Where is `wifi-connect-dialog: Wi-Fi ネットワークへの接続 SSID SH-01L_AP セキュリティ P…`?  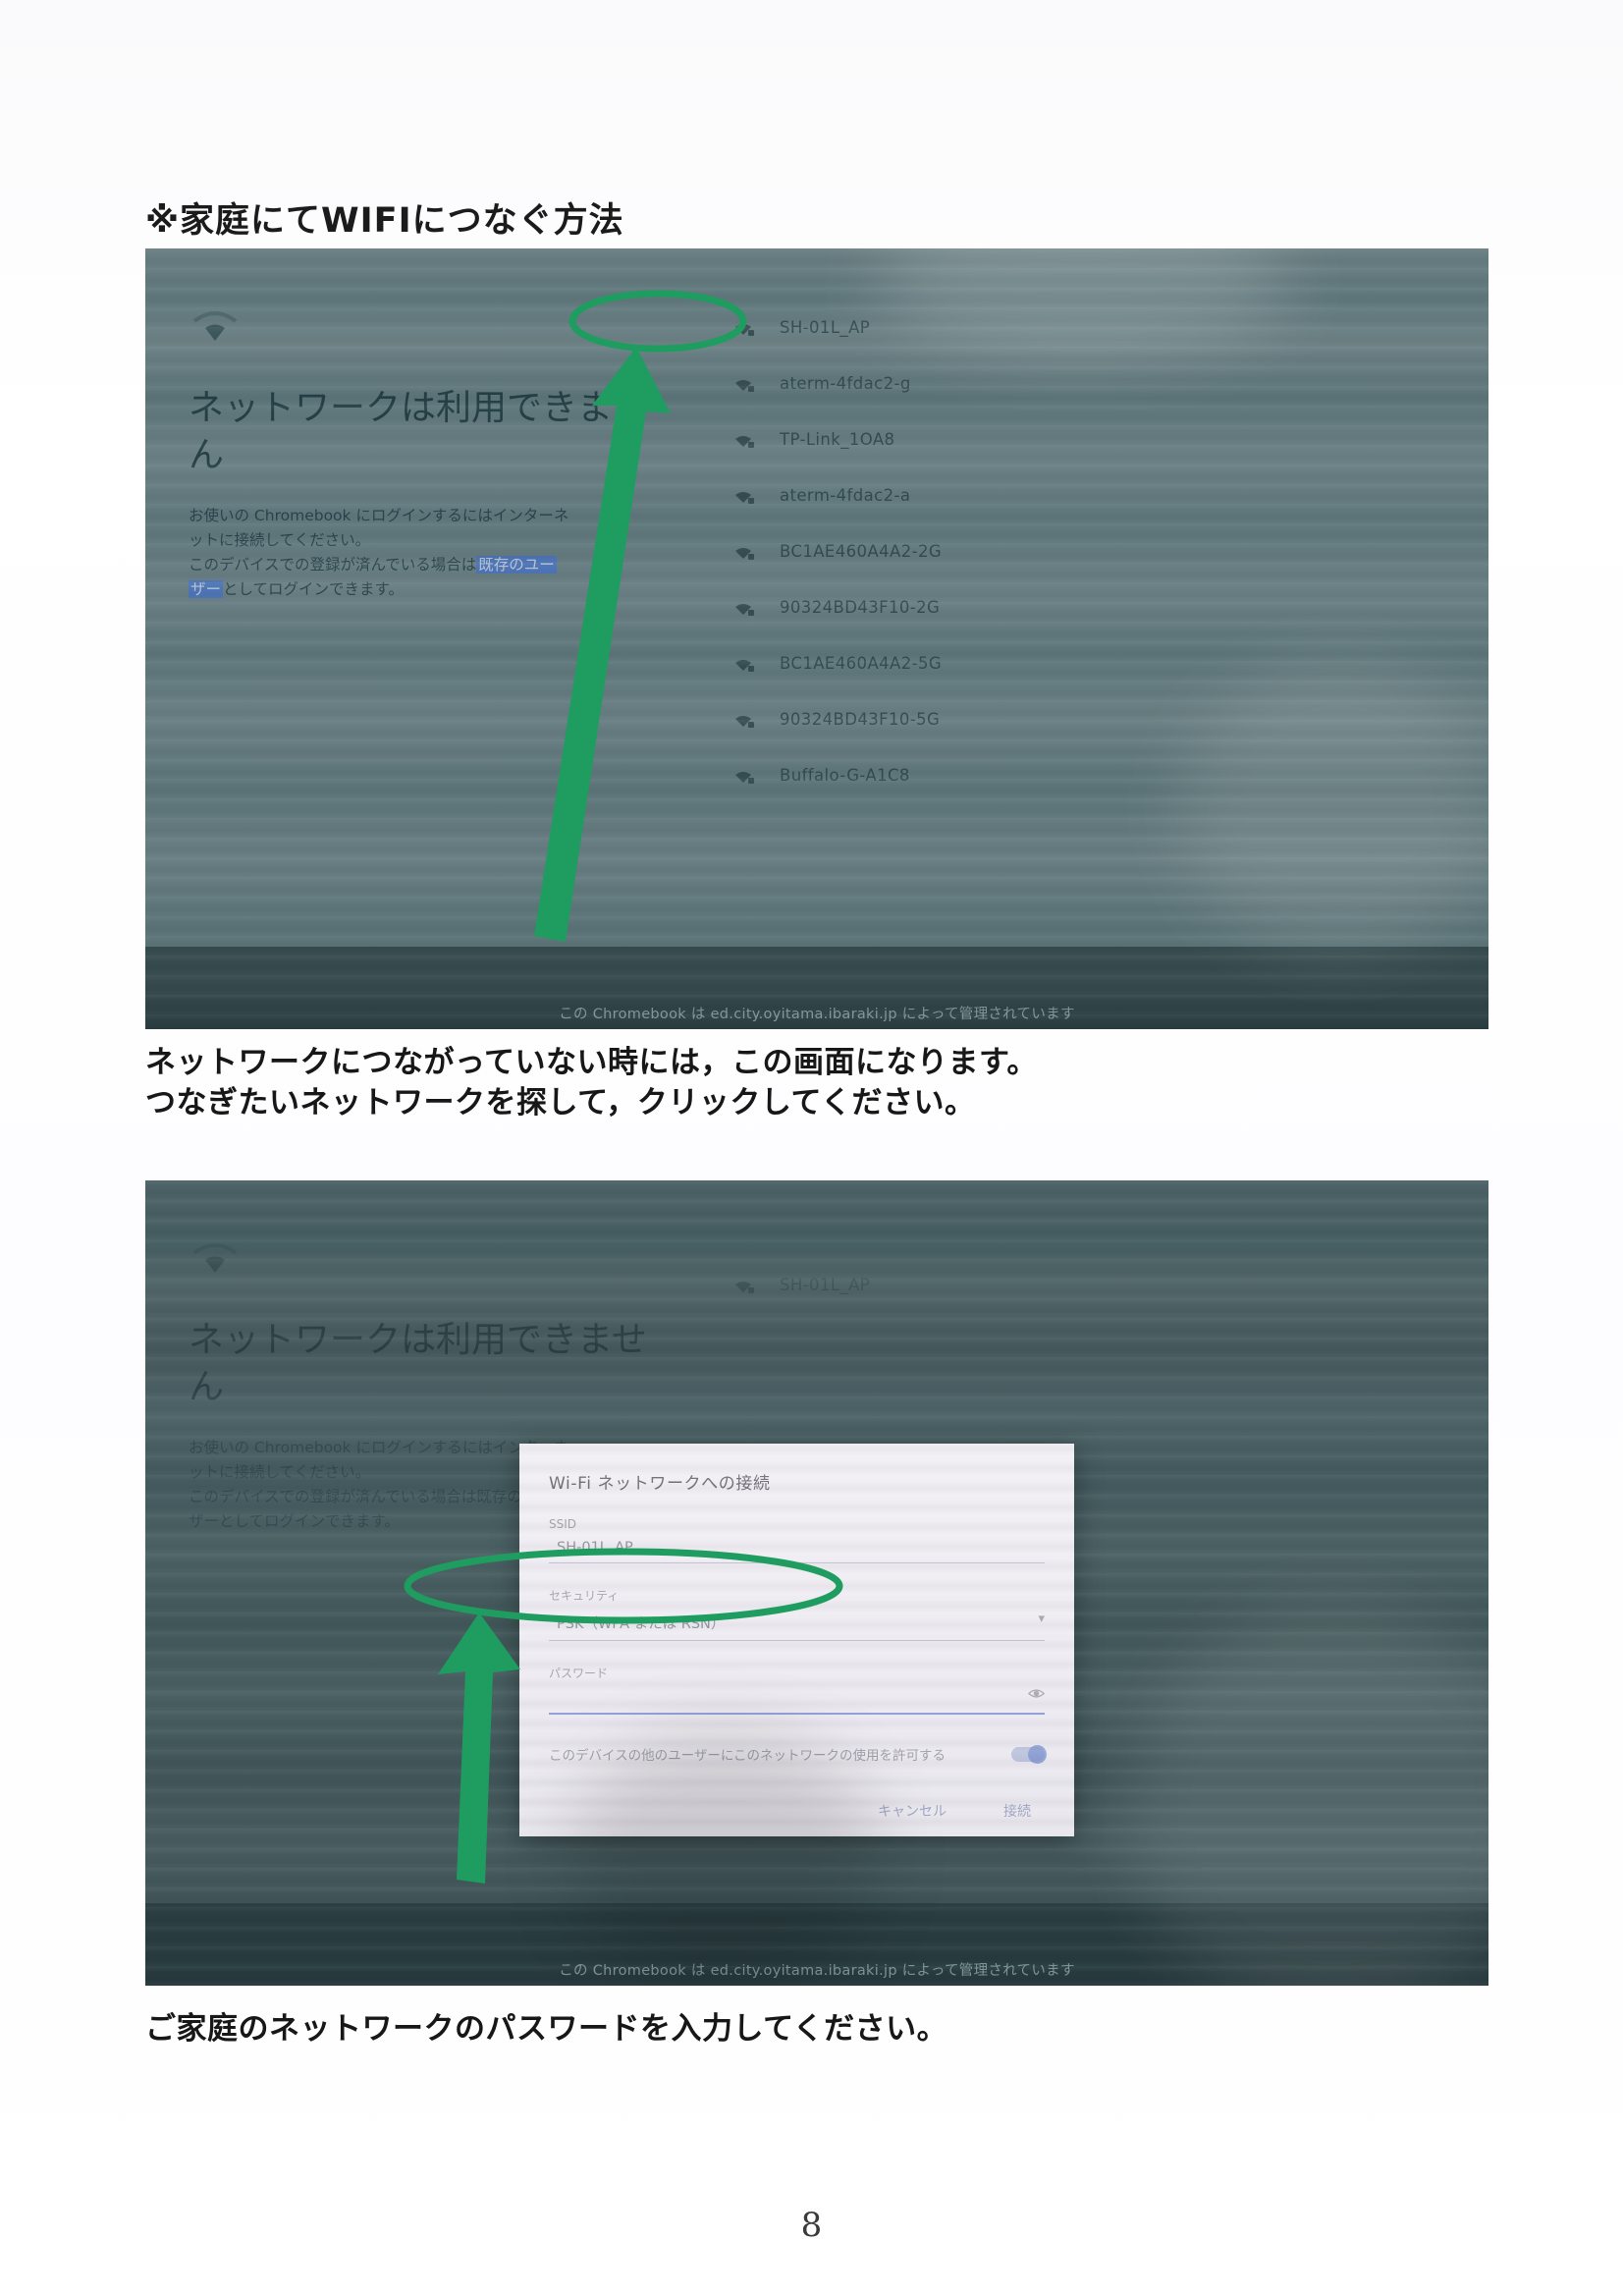 wifi-connect-dialog: Wi-Fi ネットワークへの接続 SSID SH-01L_AP セキュリティ P… is located at coordinates (796, 1640).